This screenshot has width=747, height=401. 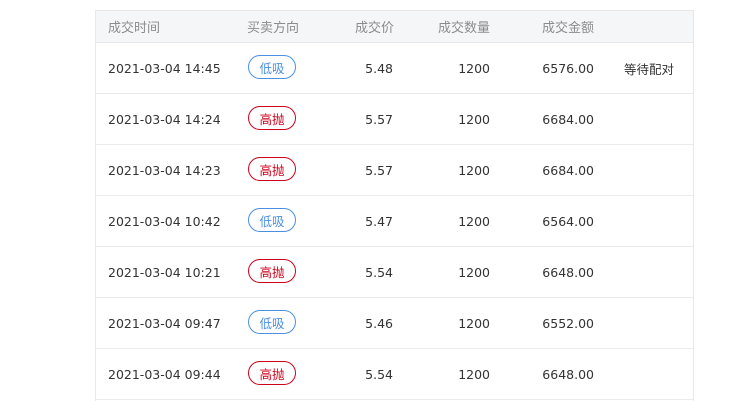 I want to click on table-row: 2021-03-04 10:42 低吸 5.47 1200 6564.00, so click(x=394, y=221).